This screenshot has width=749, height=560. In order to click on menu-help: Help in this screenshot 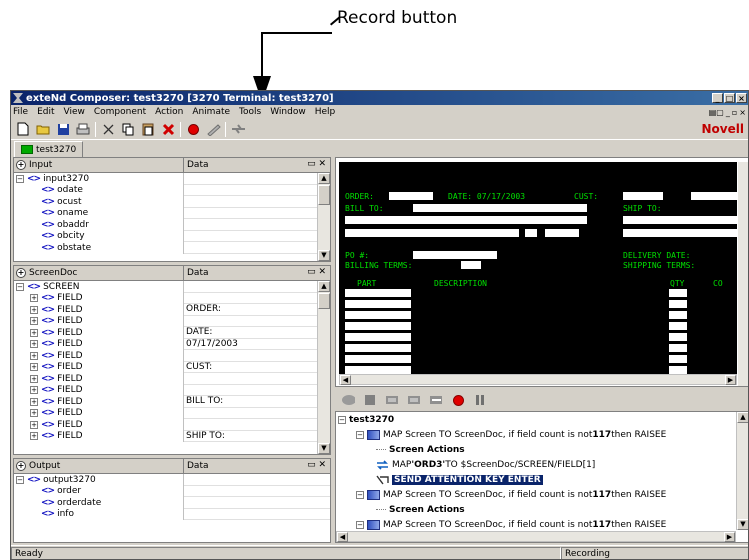, I will do `click(325, 112)`.